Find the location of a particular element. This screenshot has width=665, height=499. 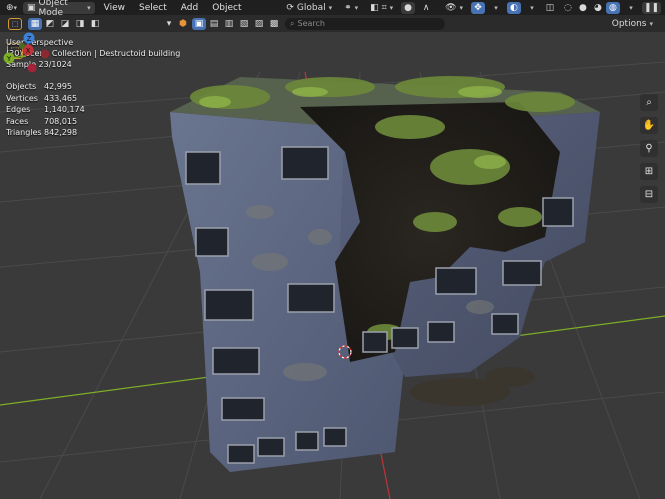

stat-value: 842,298 is located at coordinates (61, 132).